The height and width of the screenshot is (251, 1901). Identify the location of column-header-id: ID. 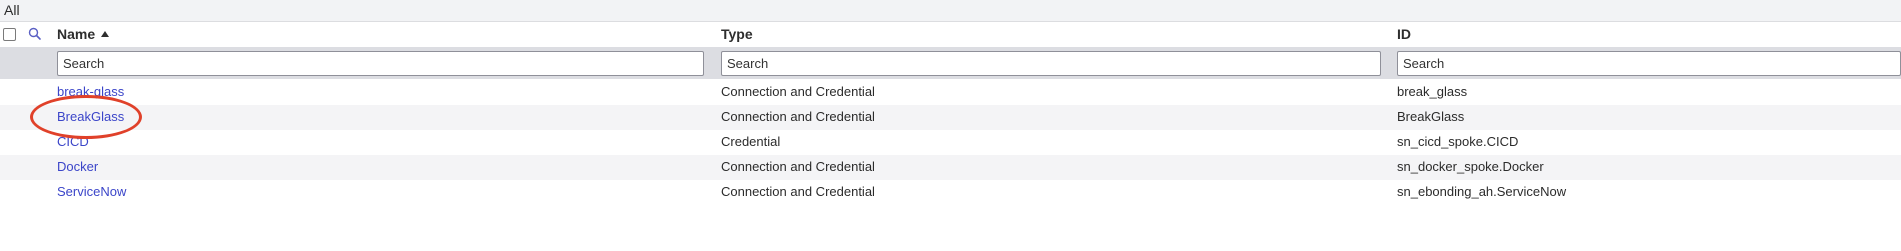
(1404, 34).